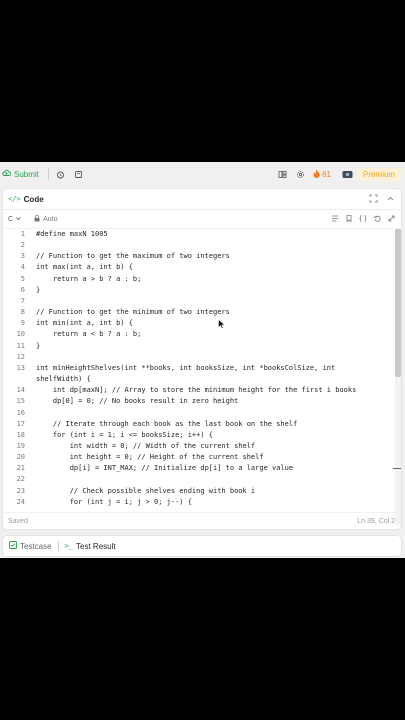  Describe the element at coordinates (20, 445) in the screenshot. I see `line-number: 19` at that location.